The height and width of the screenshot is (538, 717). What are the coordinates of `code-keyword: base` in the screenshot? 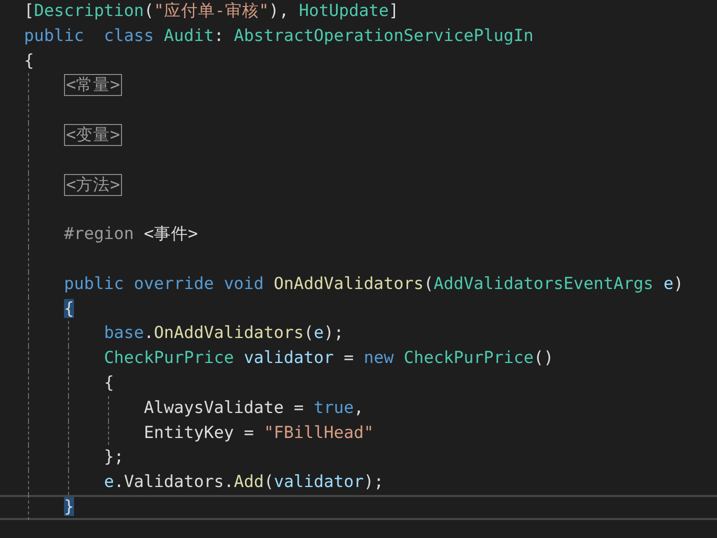 It's located at (124, 332).